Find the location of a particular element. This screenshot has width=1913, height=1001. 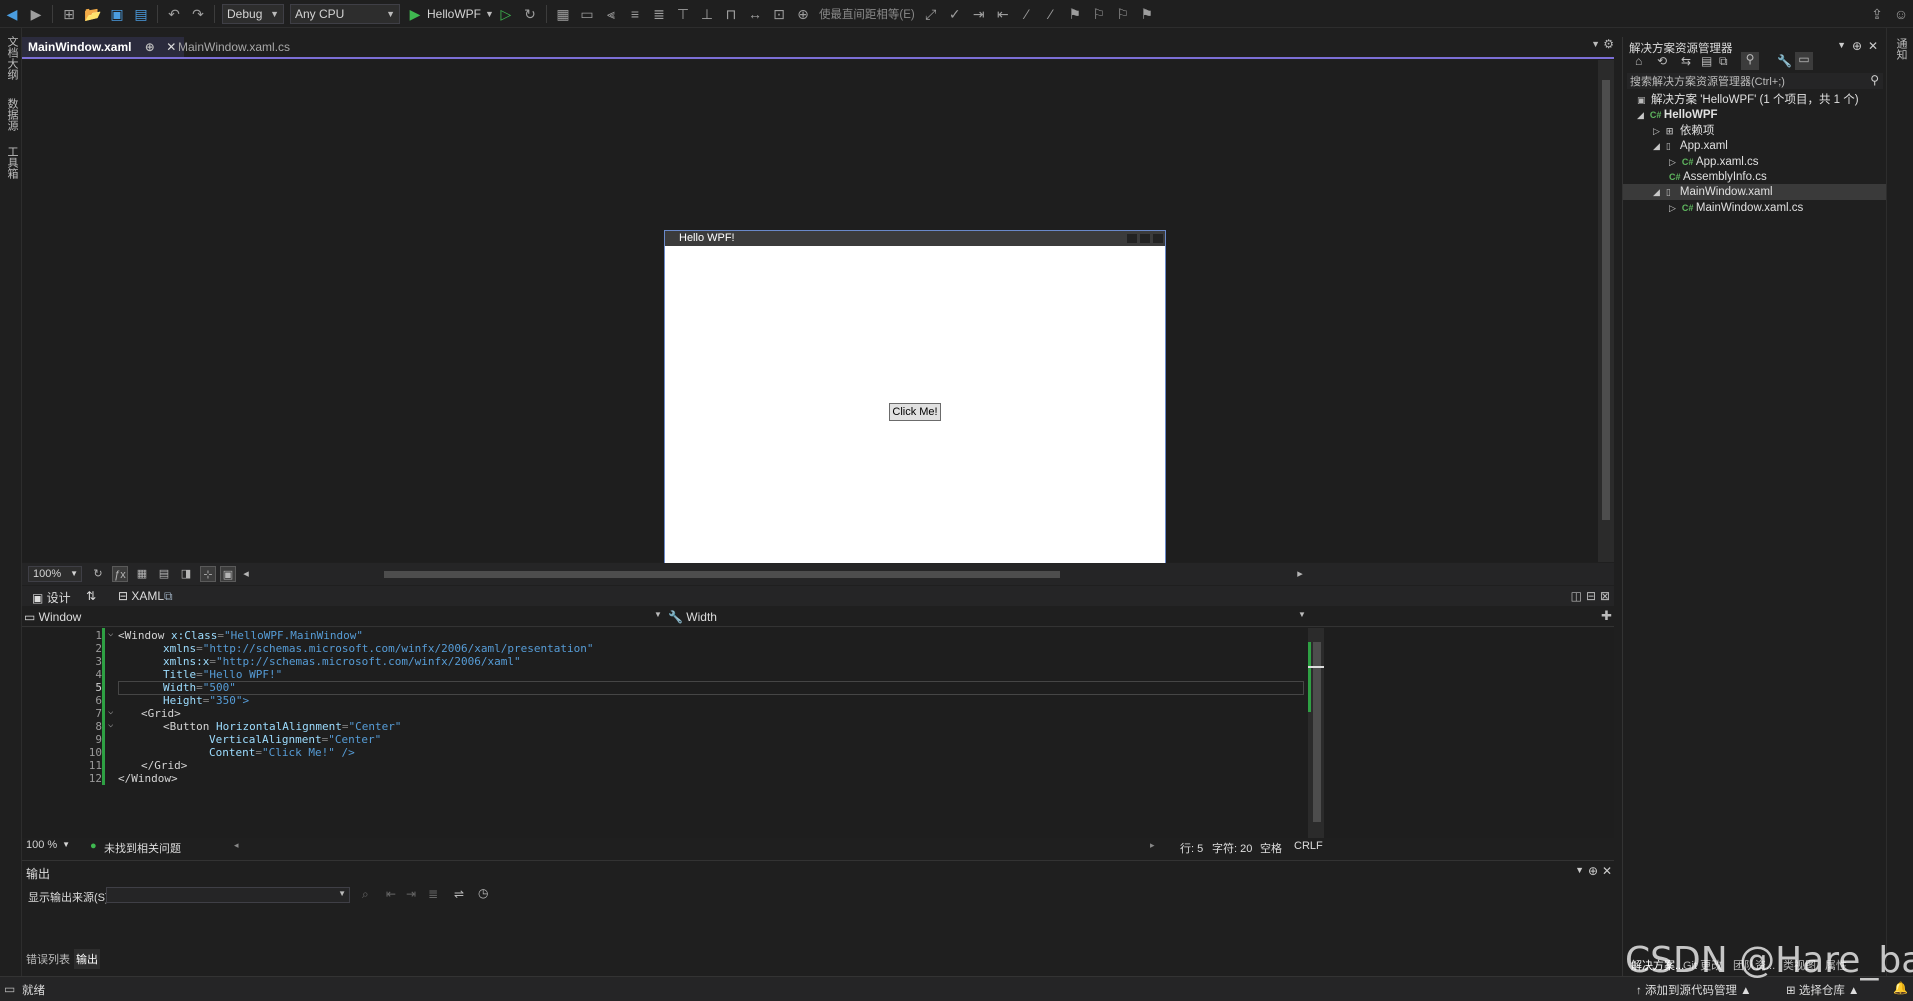

grid-icon: ▦ is located at coordinates (142, 574).